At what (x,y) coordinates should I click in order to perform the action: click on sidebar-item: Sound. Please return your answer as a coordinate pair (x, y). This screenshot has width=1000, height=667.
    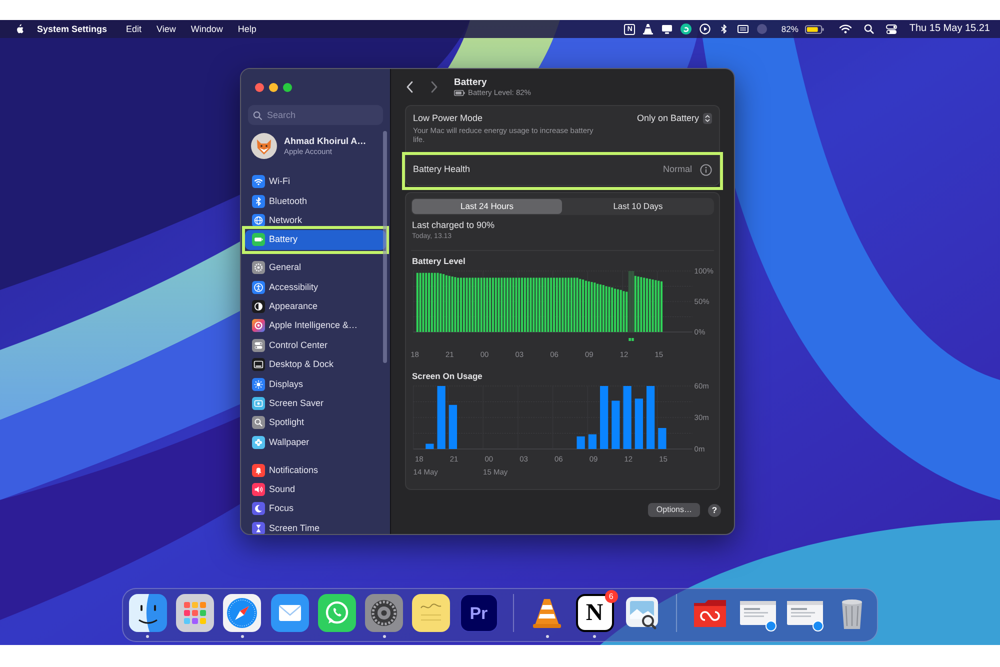
    Looking at the image, I should click on (315, 490).